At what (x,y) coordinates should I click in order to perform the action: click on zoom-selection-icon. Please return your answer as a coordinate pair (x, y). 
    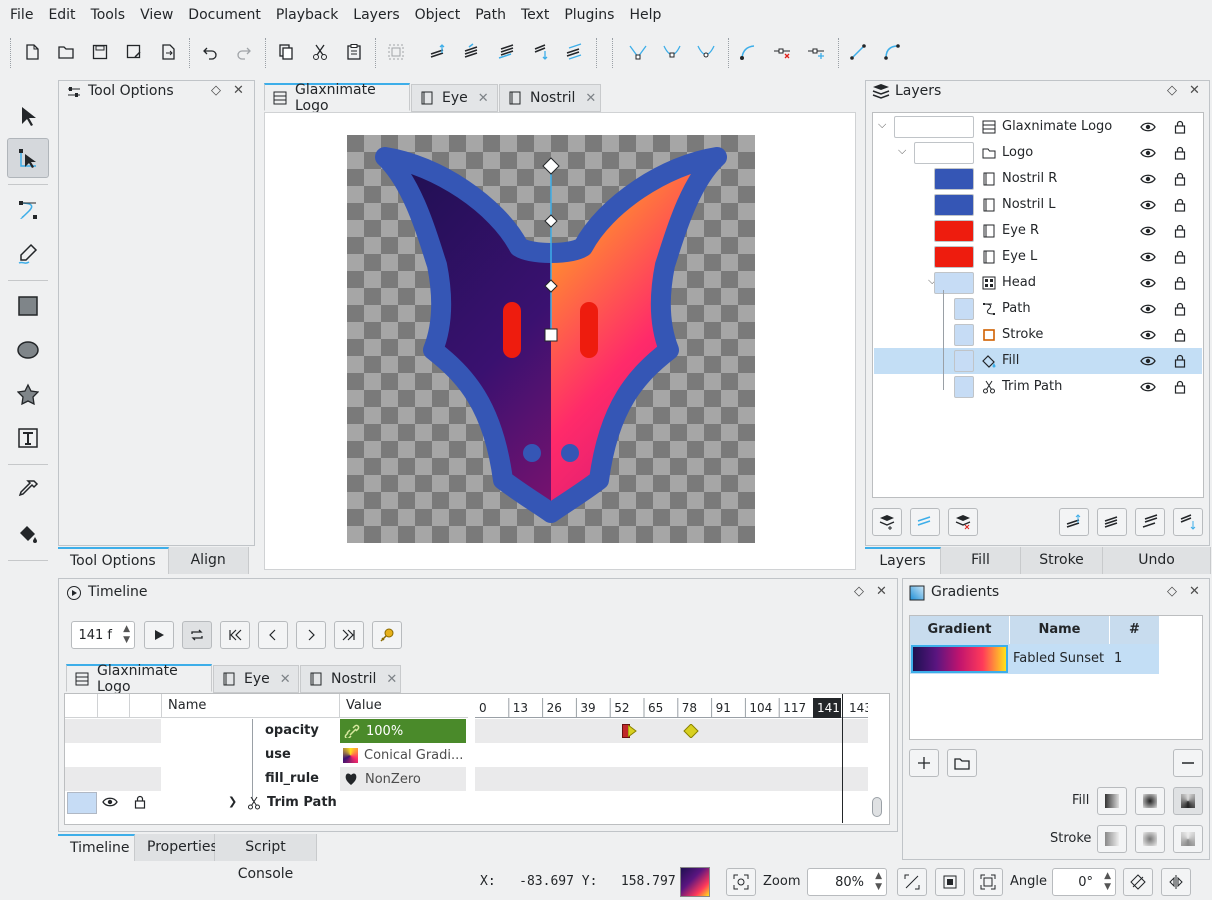
    Looking at the image, I should click on (950, 882).